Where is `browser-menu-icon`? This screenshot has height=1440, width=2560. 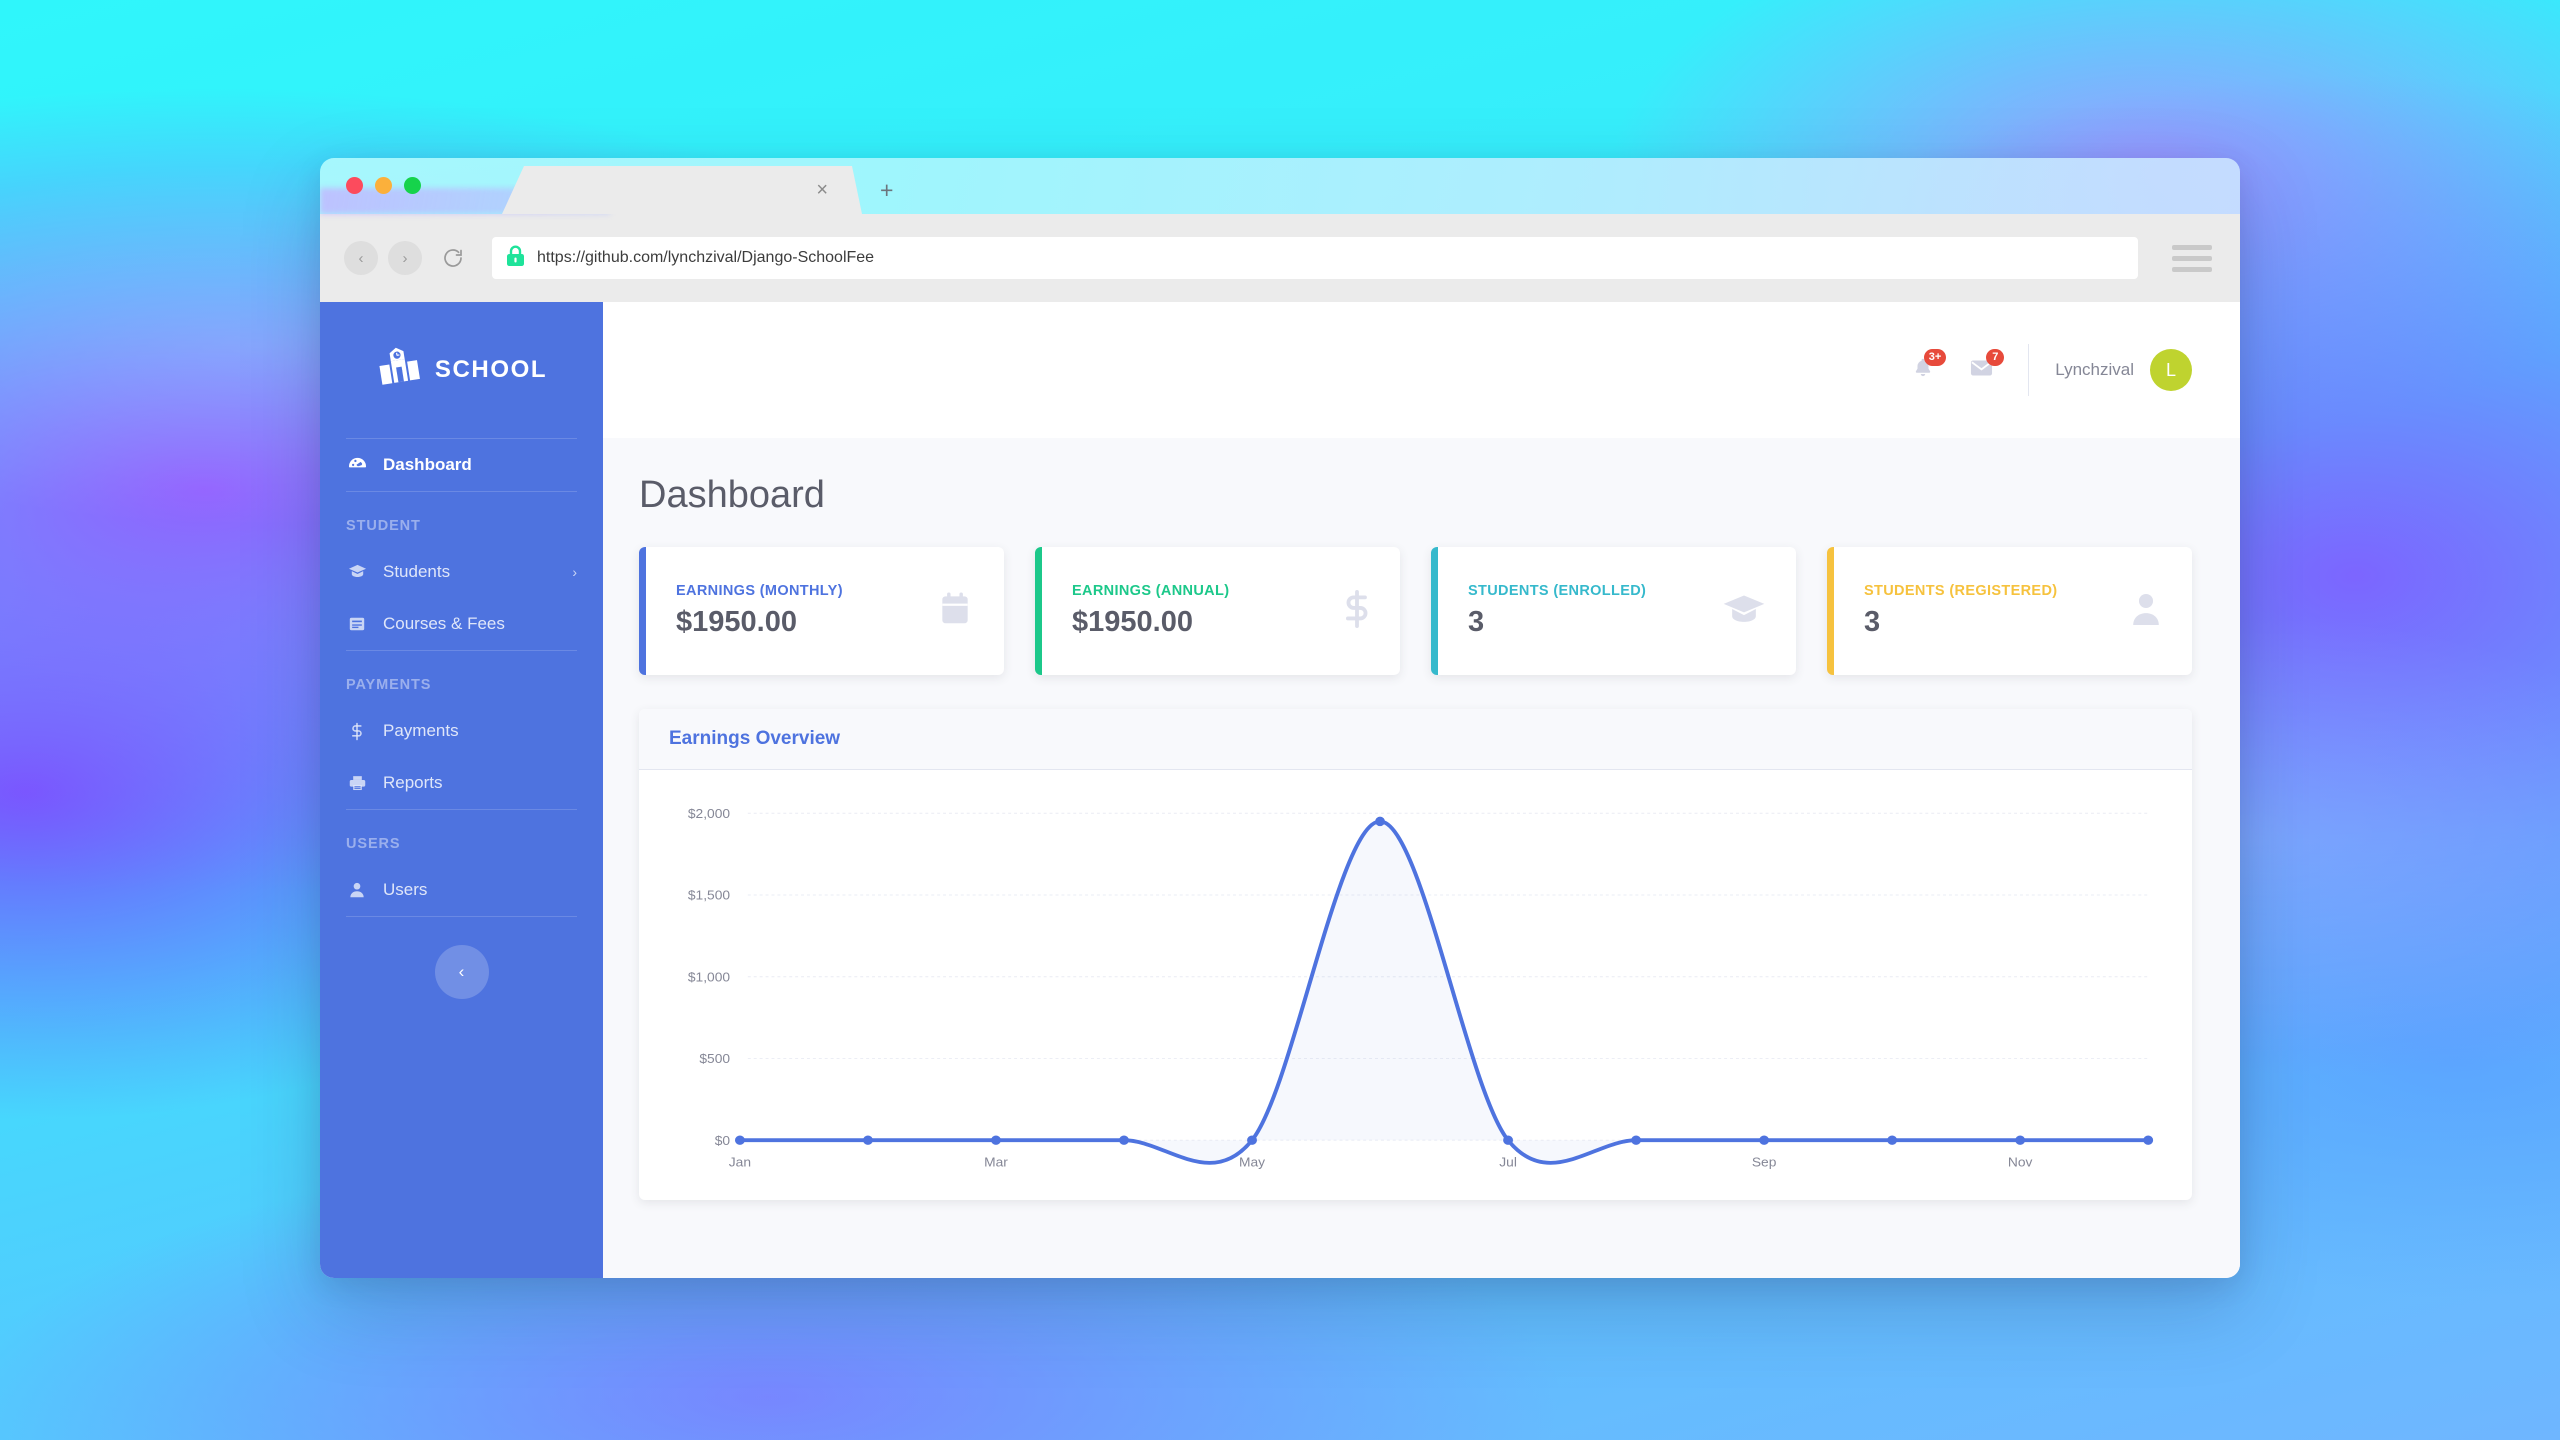
browser-menu-icon is located at coordinates (2192, 258).